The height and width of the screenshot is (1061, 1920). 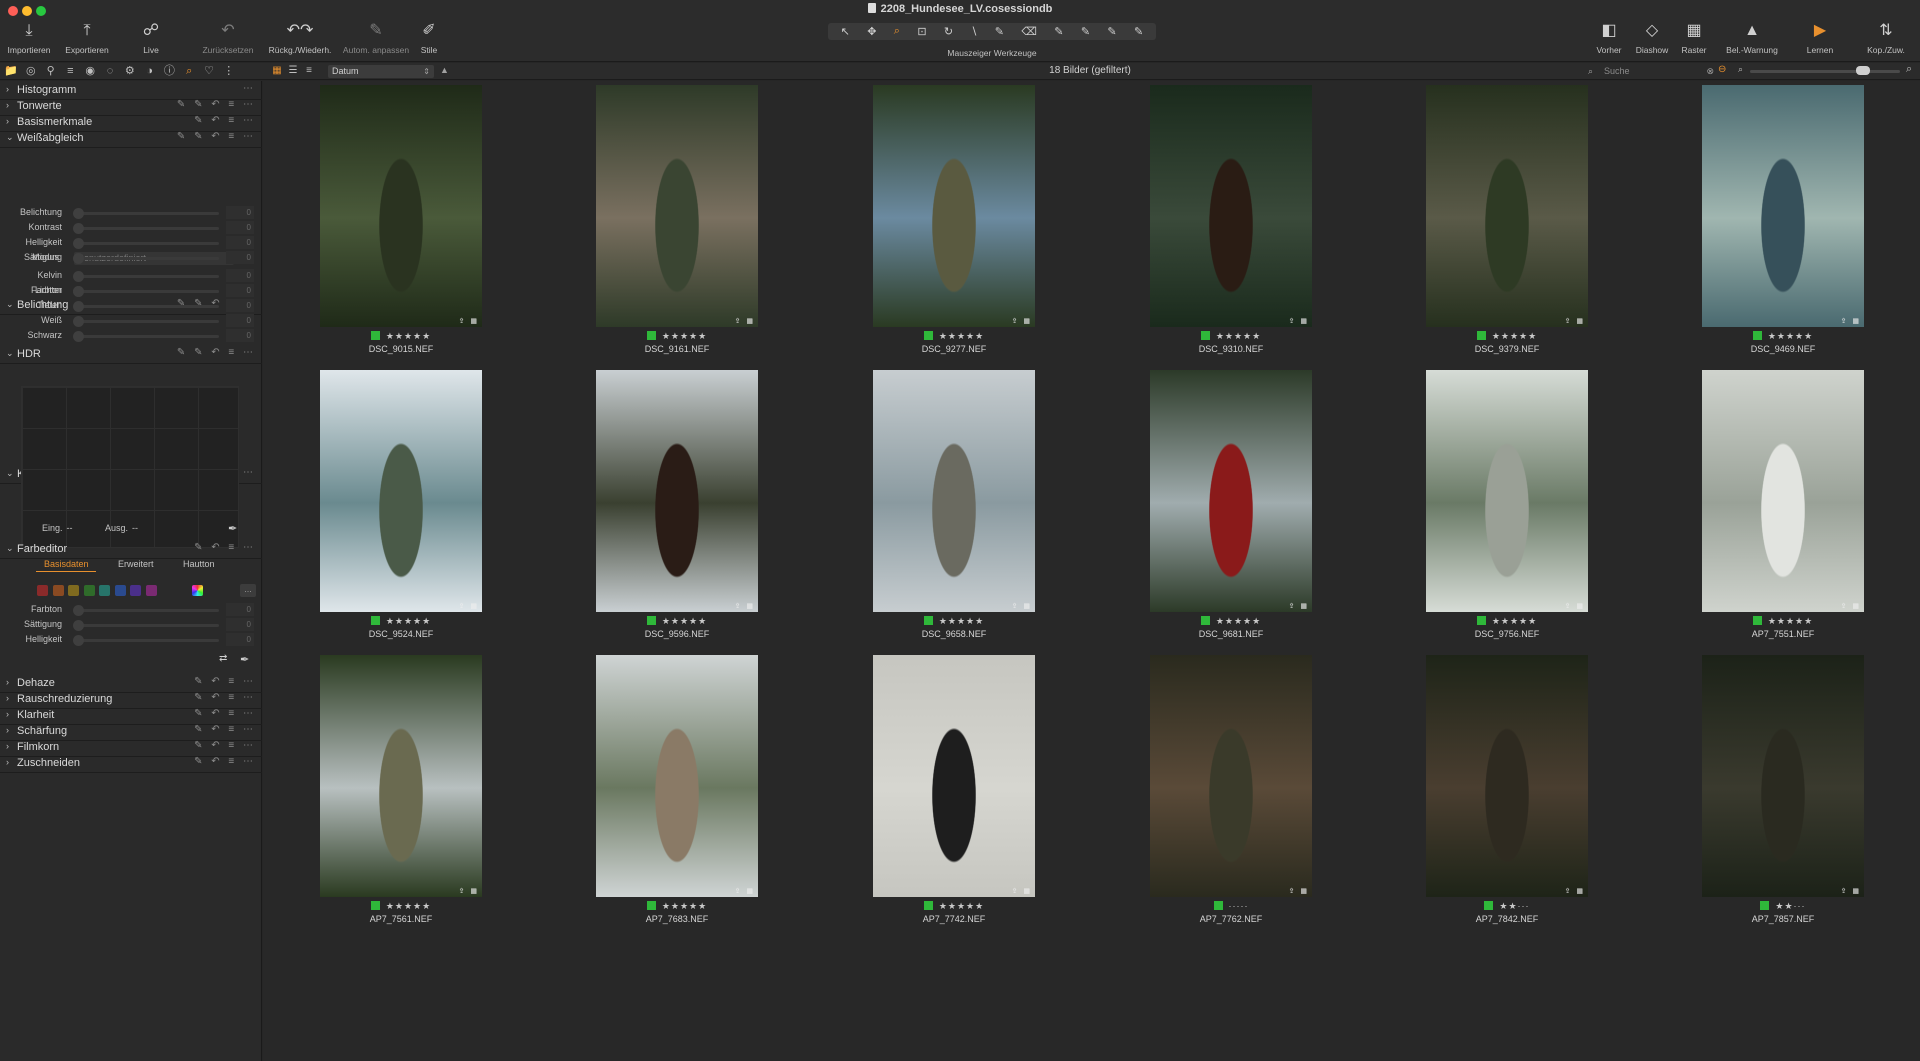 I want to click on styles-button: ✐ Stile, so click(x=429, y=37).